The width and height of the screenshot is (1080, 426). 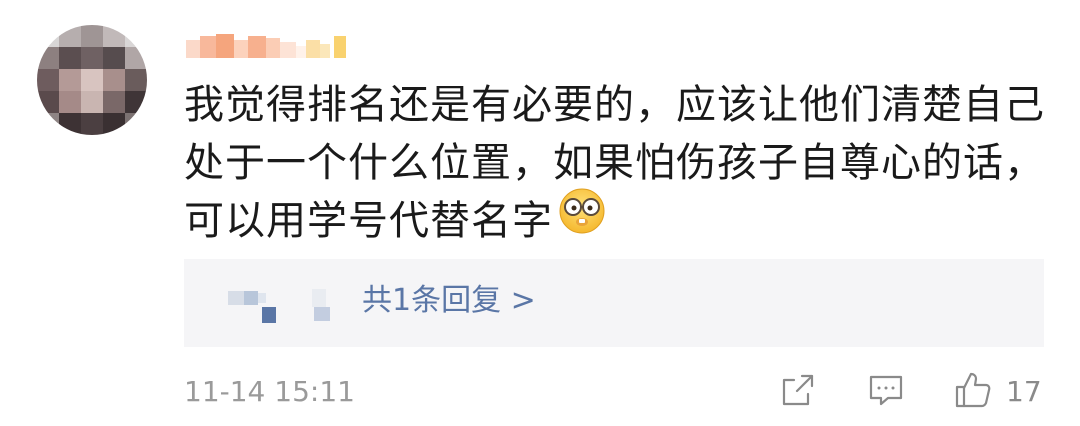 I want to click on like-count: 17, so click(x=1024, y=391).